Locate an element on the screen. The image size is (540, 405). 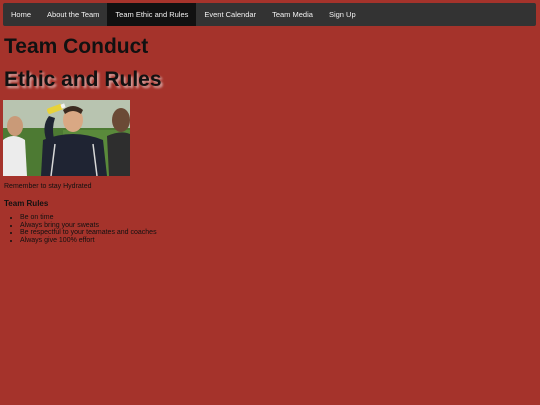
hydration-photo-illustration is located at coordinates (66, 138).